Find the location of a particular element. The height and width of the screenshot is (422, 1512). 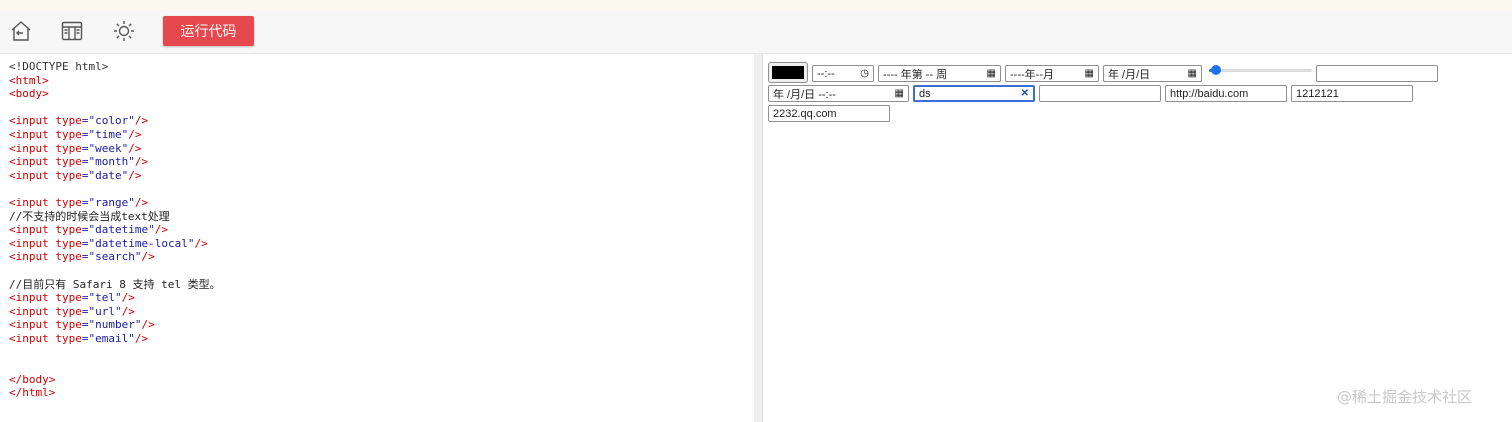

code-line: <input type="date"/> is located at coordinates (75, 175).